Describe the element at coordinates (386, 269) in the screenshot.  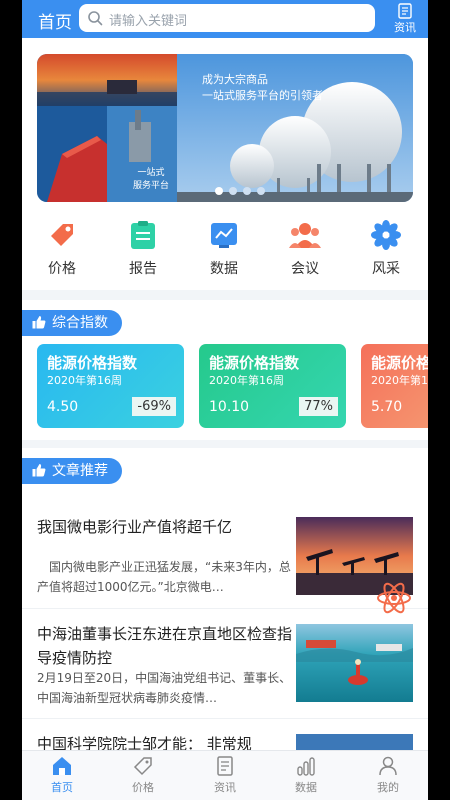
I see `quick-nav-label: 风采` at that location.